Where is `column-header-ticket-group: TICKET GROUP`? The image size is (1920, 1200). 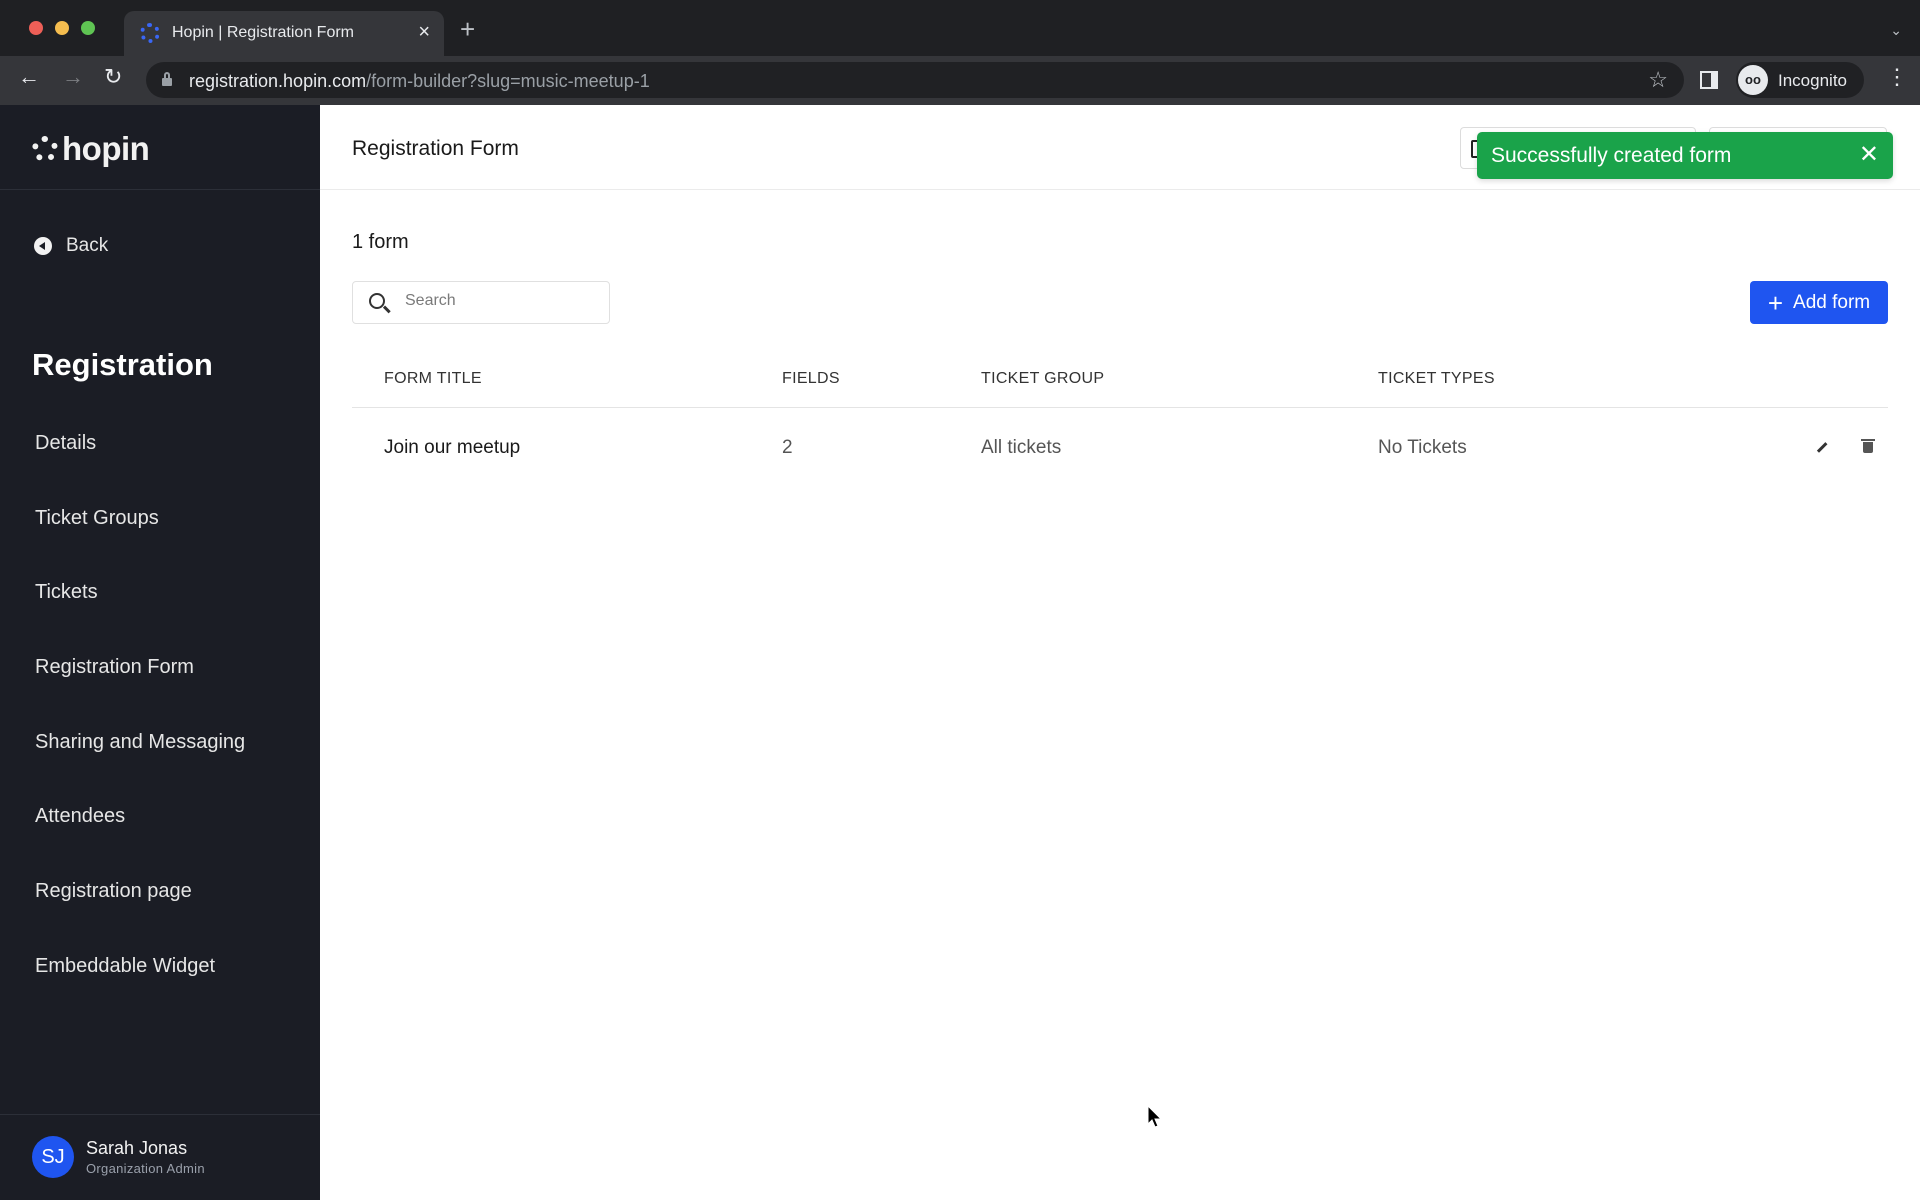 column-header-ticket-group: TICKET GROUP is located at coordinates (1043, 378).